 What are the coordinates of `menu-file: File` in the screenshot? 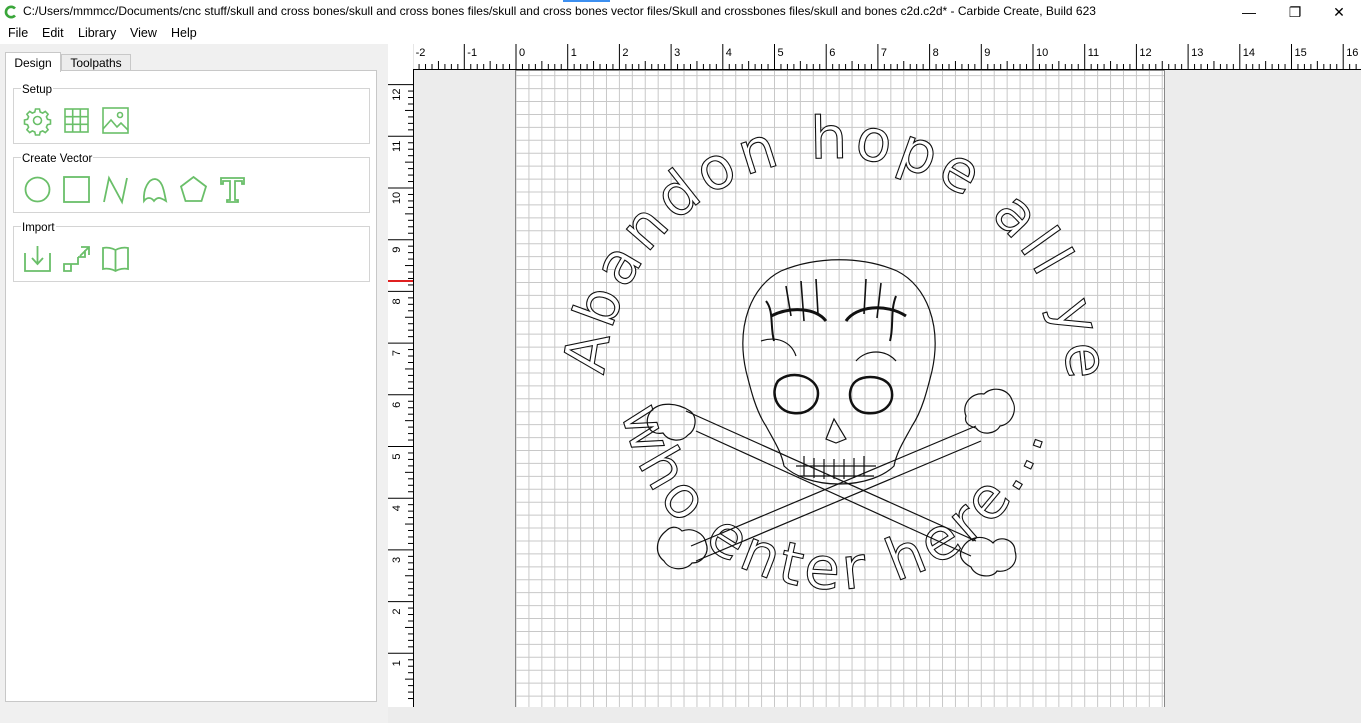 It's located at (18, 33).